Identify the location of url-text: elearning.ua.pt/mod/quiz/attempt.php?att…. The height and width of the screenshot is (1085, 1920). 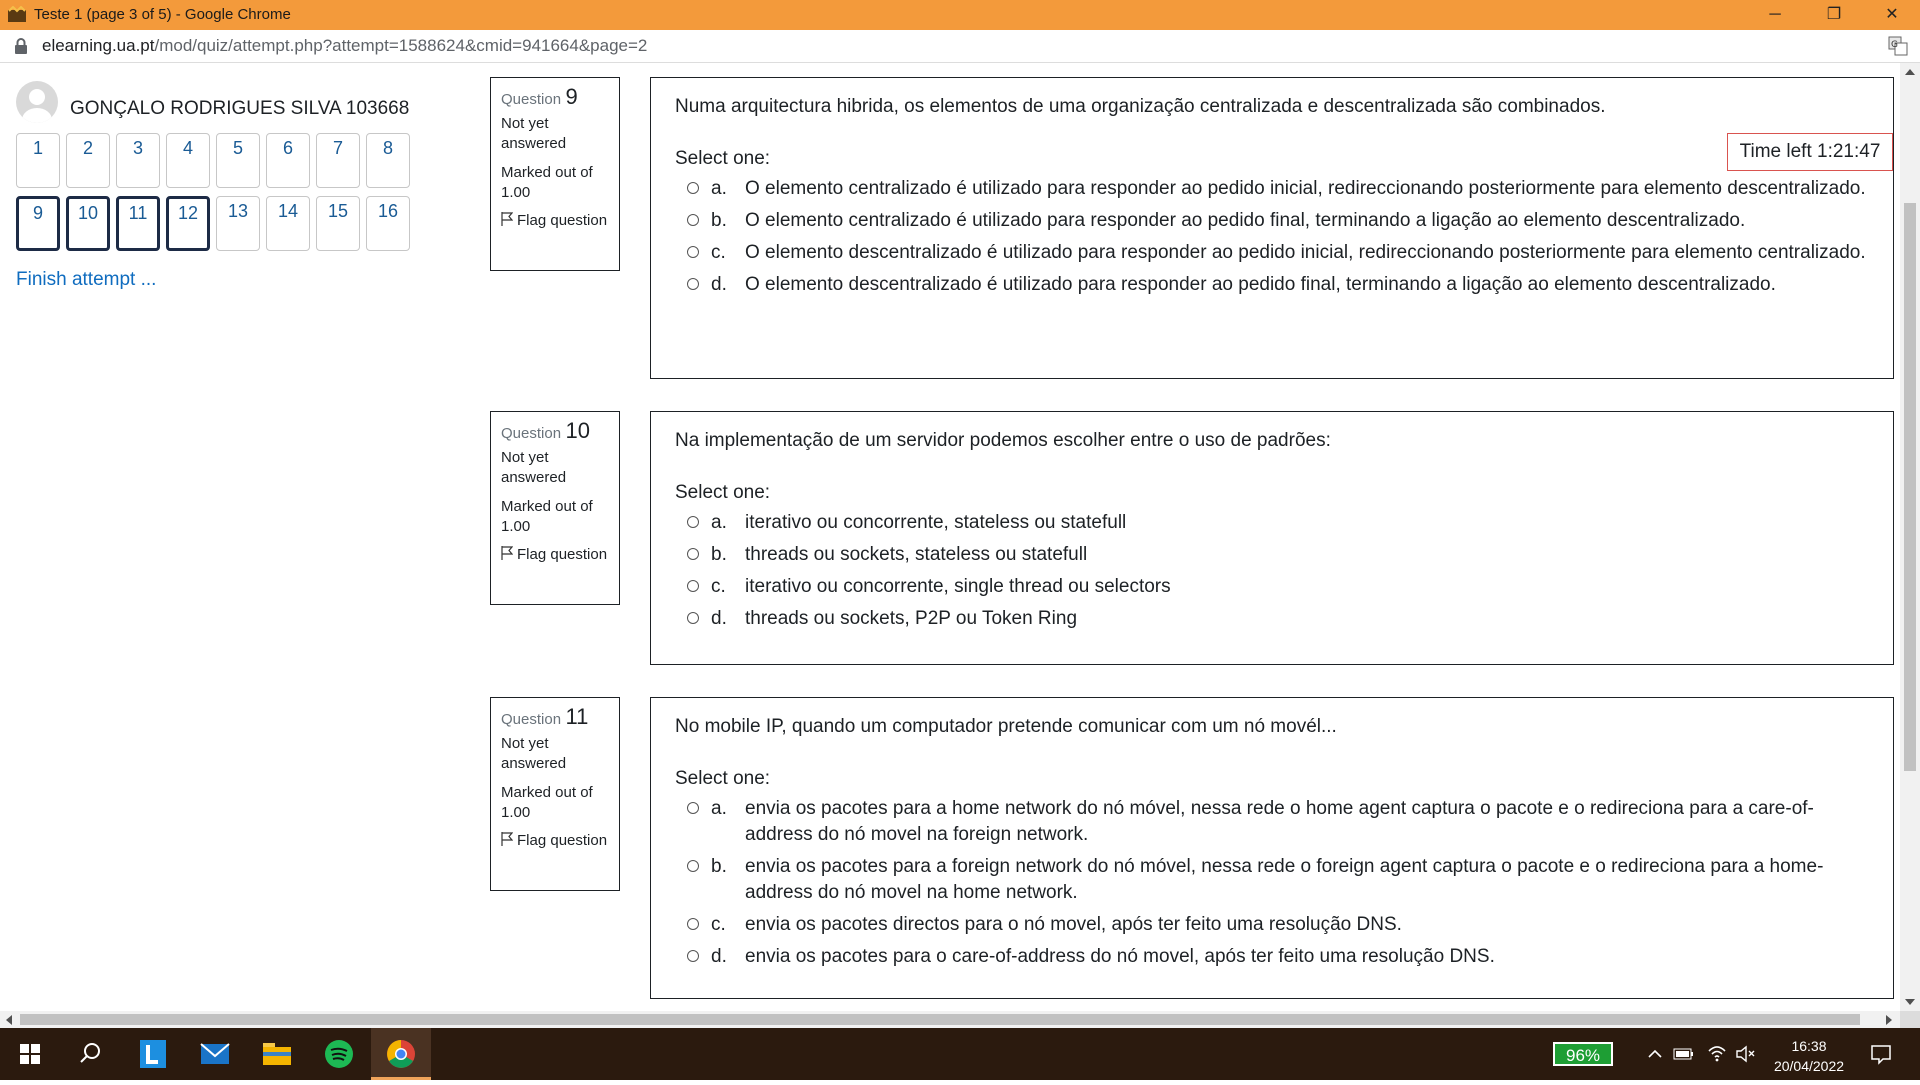
(344, 46).